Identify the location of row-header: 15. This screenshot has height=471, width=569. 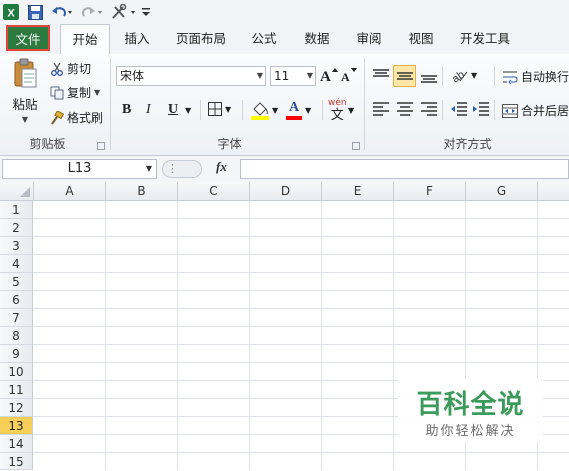
(16, 461).